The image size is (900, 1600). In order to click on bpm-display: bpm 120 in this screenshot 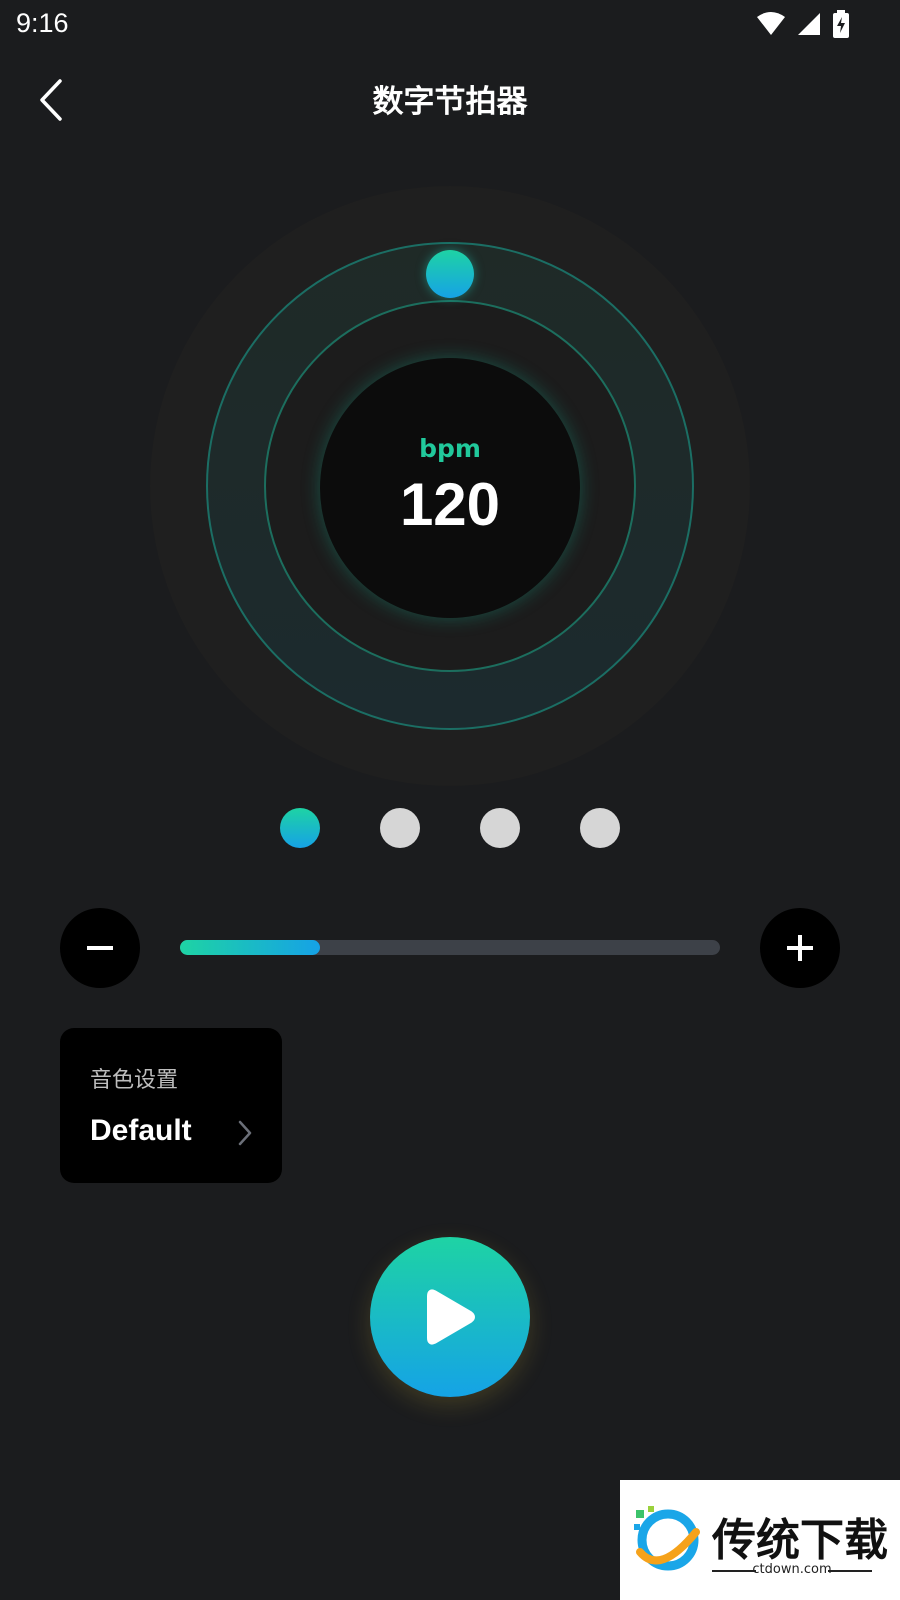, I will do `click(450, 488)`.